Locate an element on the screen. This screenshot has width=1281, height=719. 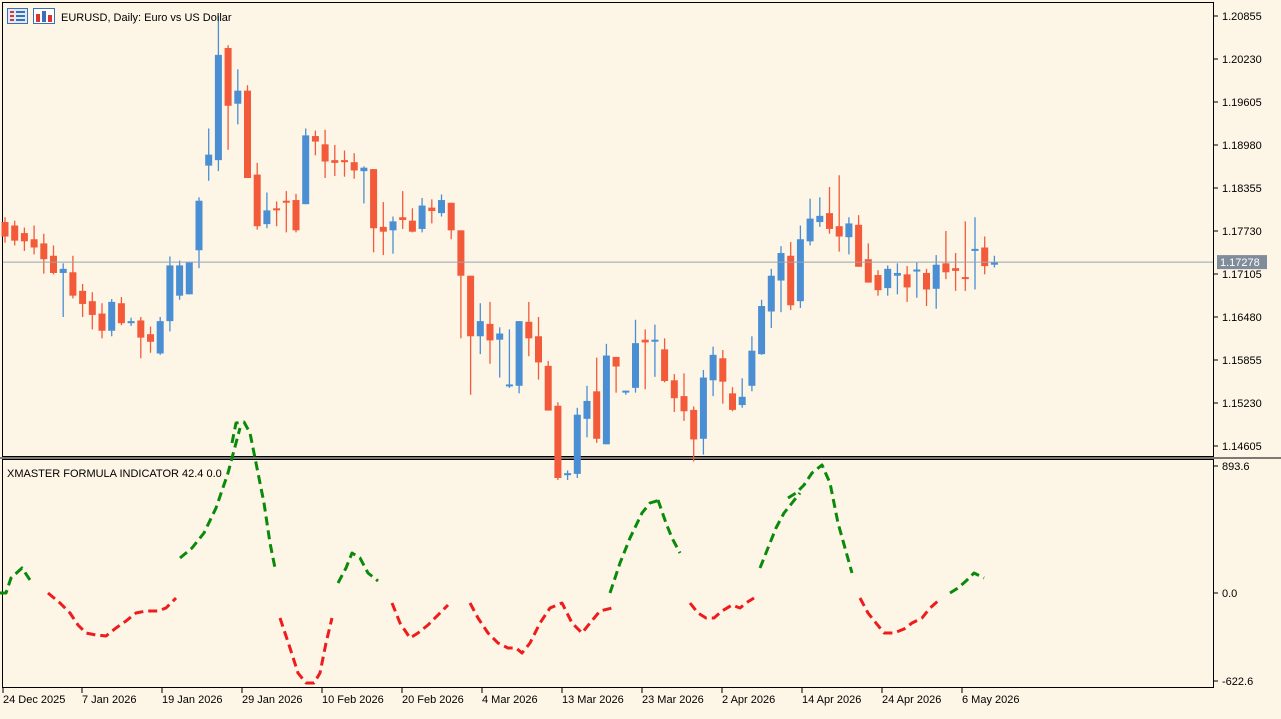
price-tick-label: 1.15855 is located at coordinates (1242, 361).